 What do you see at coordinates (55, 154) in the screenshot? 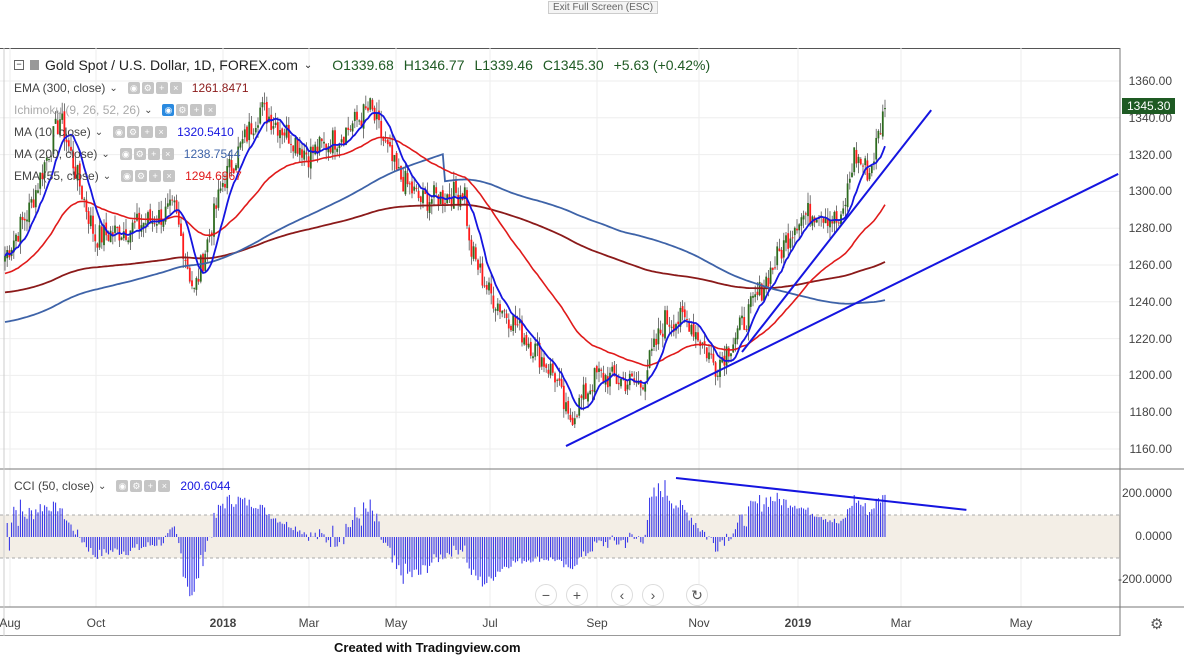
I see `indicator-label: MA (200, close)` at bounding box center [55, 154].